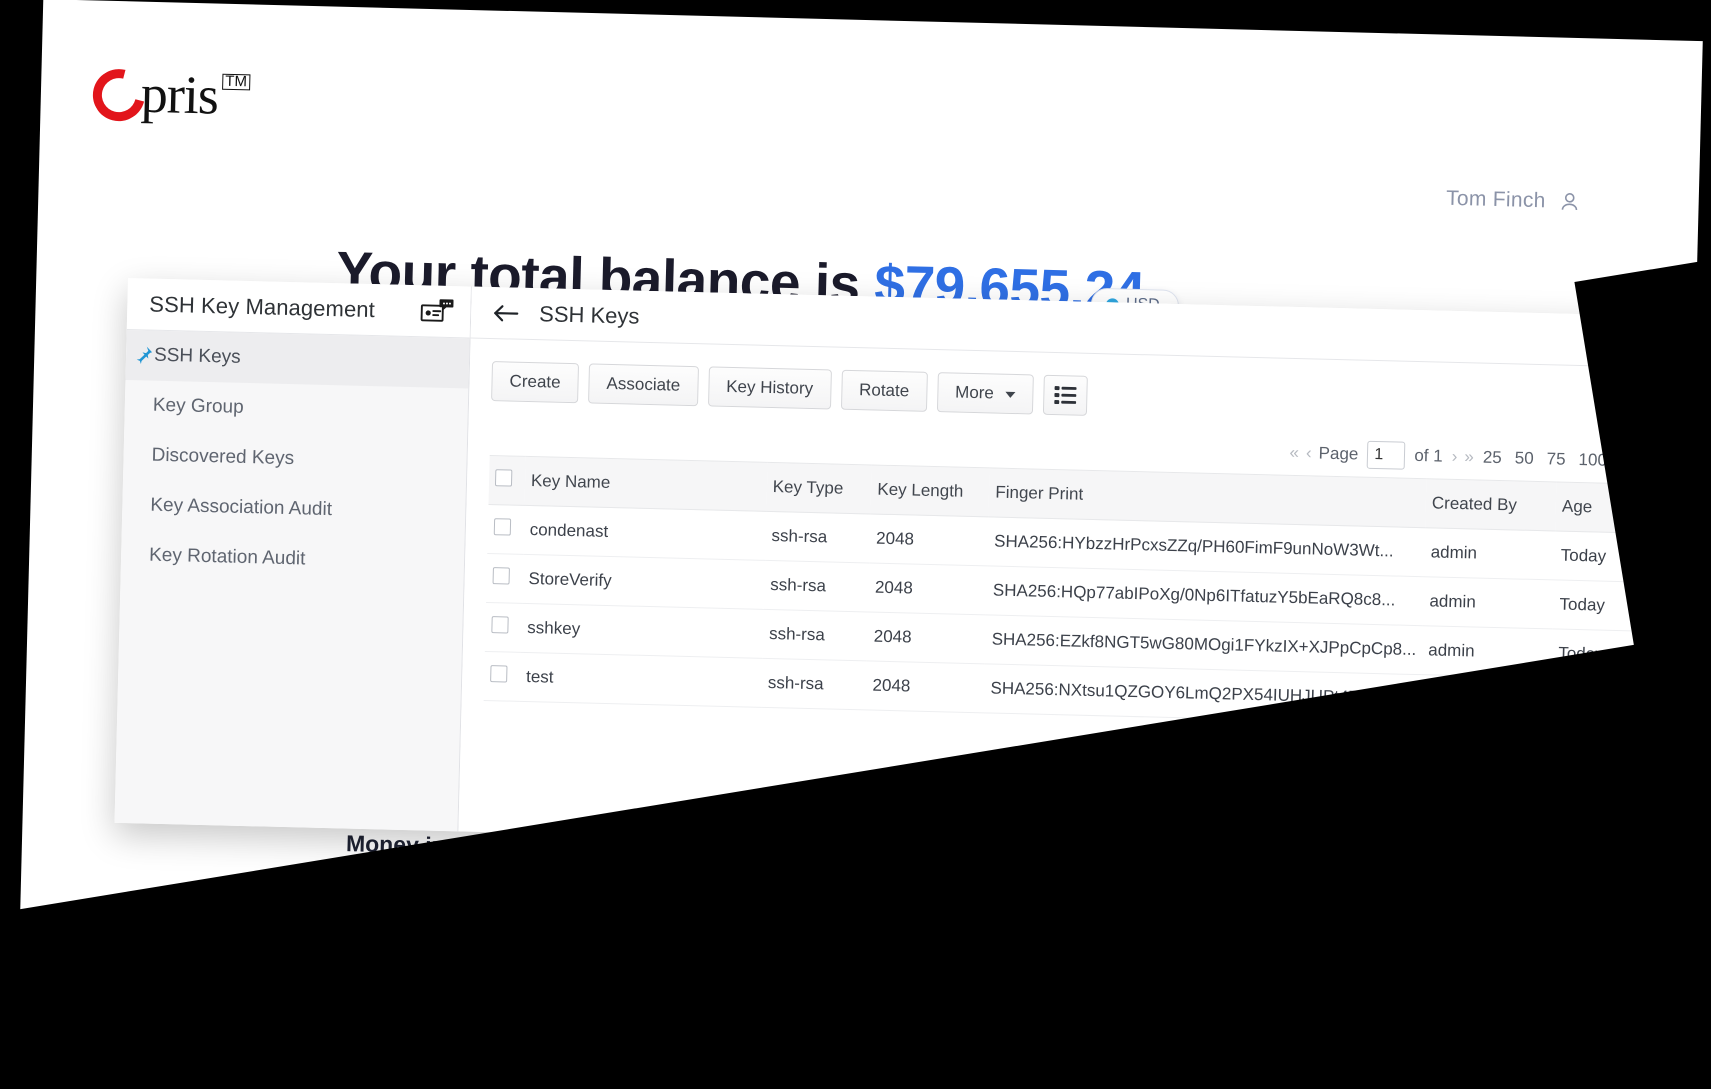  What do you see at coordinates (930, 490) in the screenshot?
I see `header-key-length: Key Length` at bounding box center [930, 490].